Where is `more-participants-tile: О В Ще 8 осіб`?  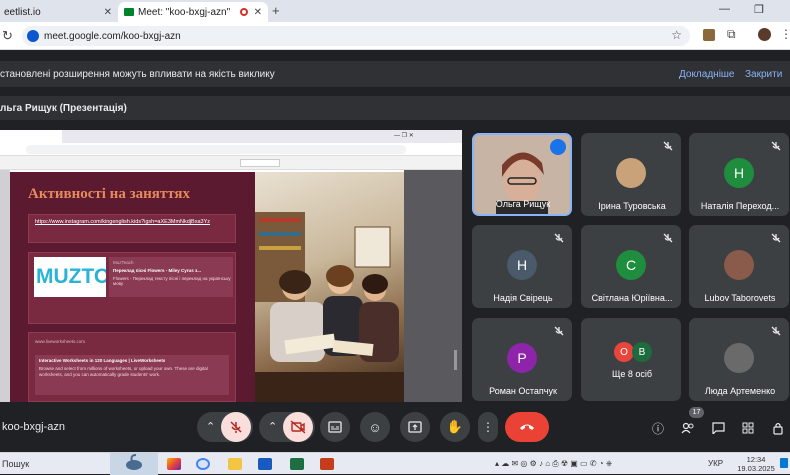
more-participants-tile: О В Ще 8 осіб is located at coordinates (631, 359).